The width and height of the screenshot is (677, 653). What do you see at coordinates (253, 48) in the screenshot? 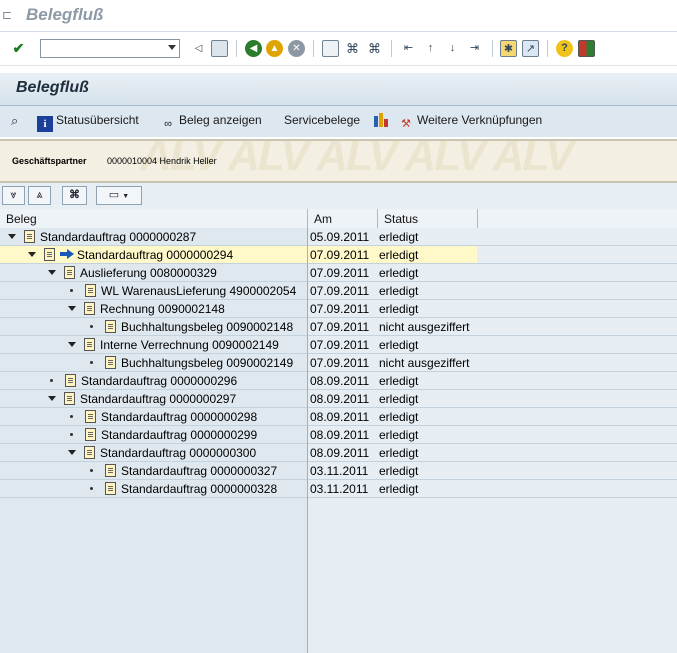
I see `back-icon: ◀` at bounding box center [253, 48].